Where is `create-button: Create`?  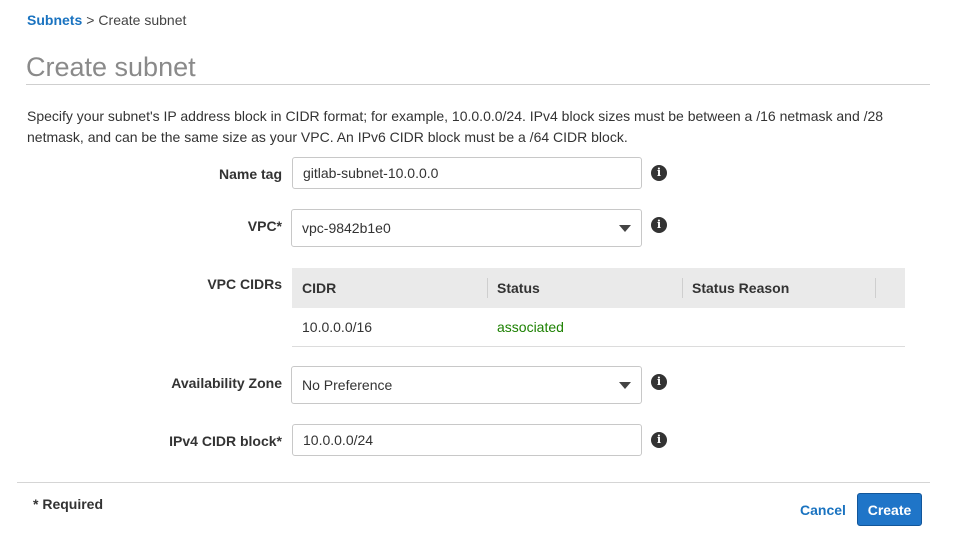 create-button: Create is located at coordinates (889, 509).